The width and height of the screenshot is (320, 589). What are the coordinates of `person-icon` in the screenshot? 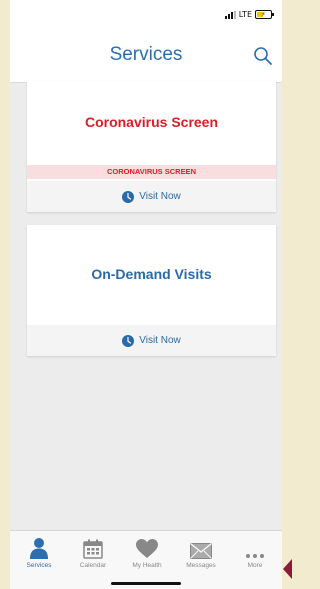 It's located at (39, 548).